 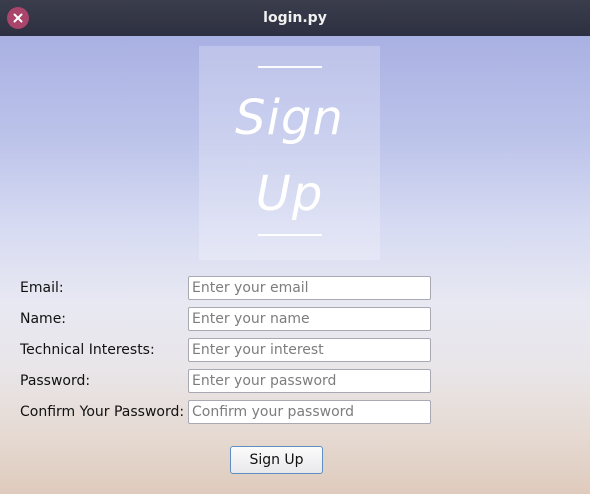 What do you see at coordinates (289, 194) in the screenshot?
I see `logo-word-up: Up` at bounding box center [289, 194].